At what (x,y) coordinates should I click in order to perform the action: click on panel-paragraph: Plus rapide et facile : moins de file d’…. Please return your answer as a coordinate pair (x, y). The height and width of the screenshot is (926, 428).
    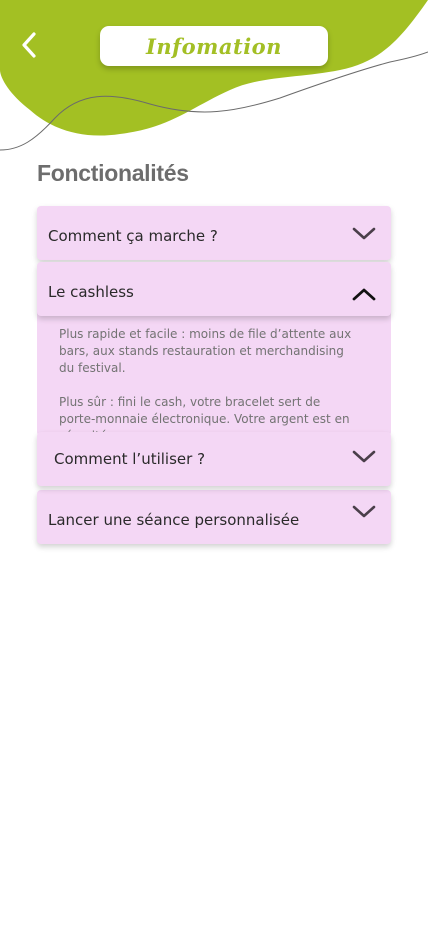
    Looking at the image, I should click on (205, 351).